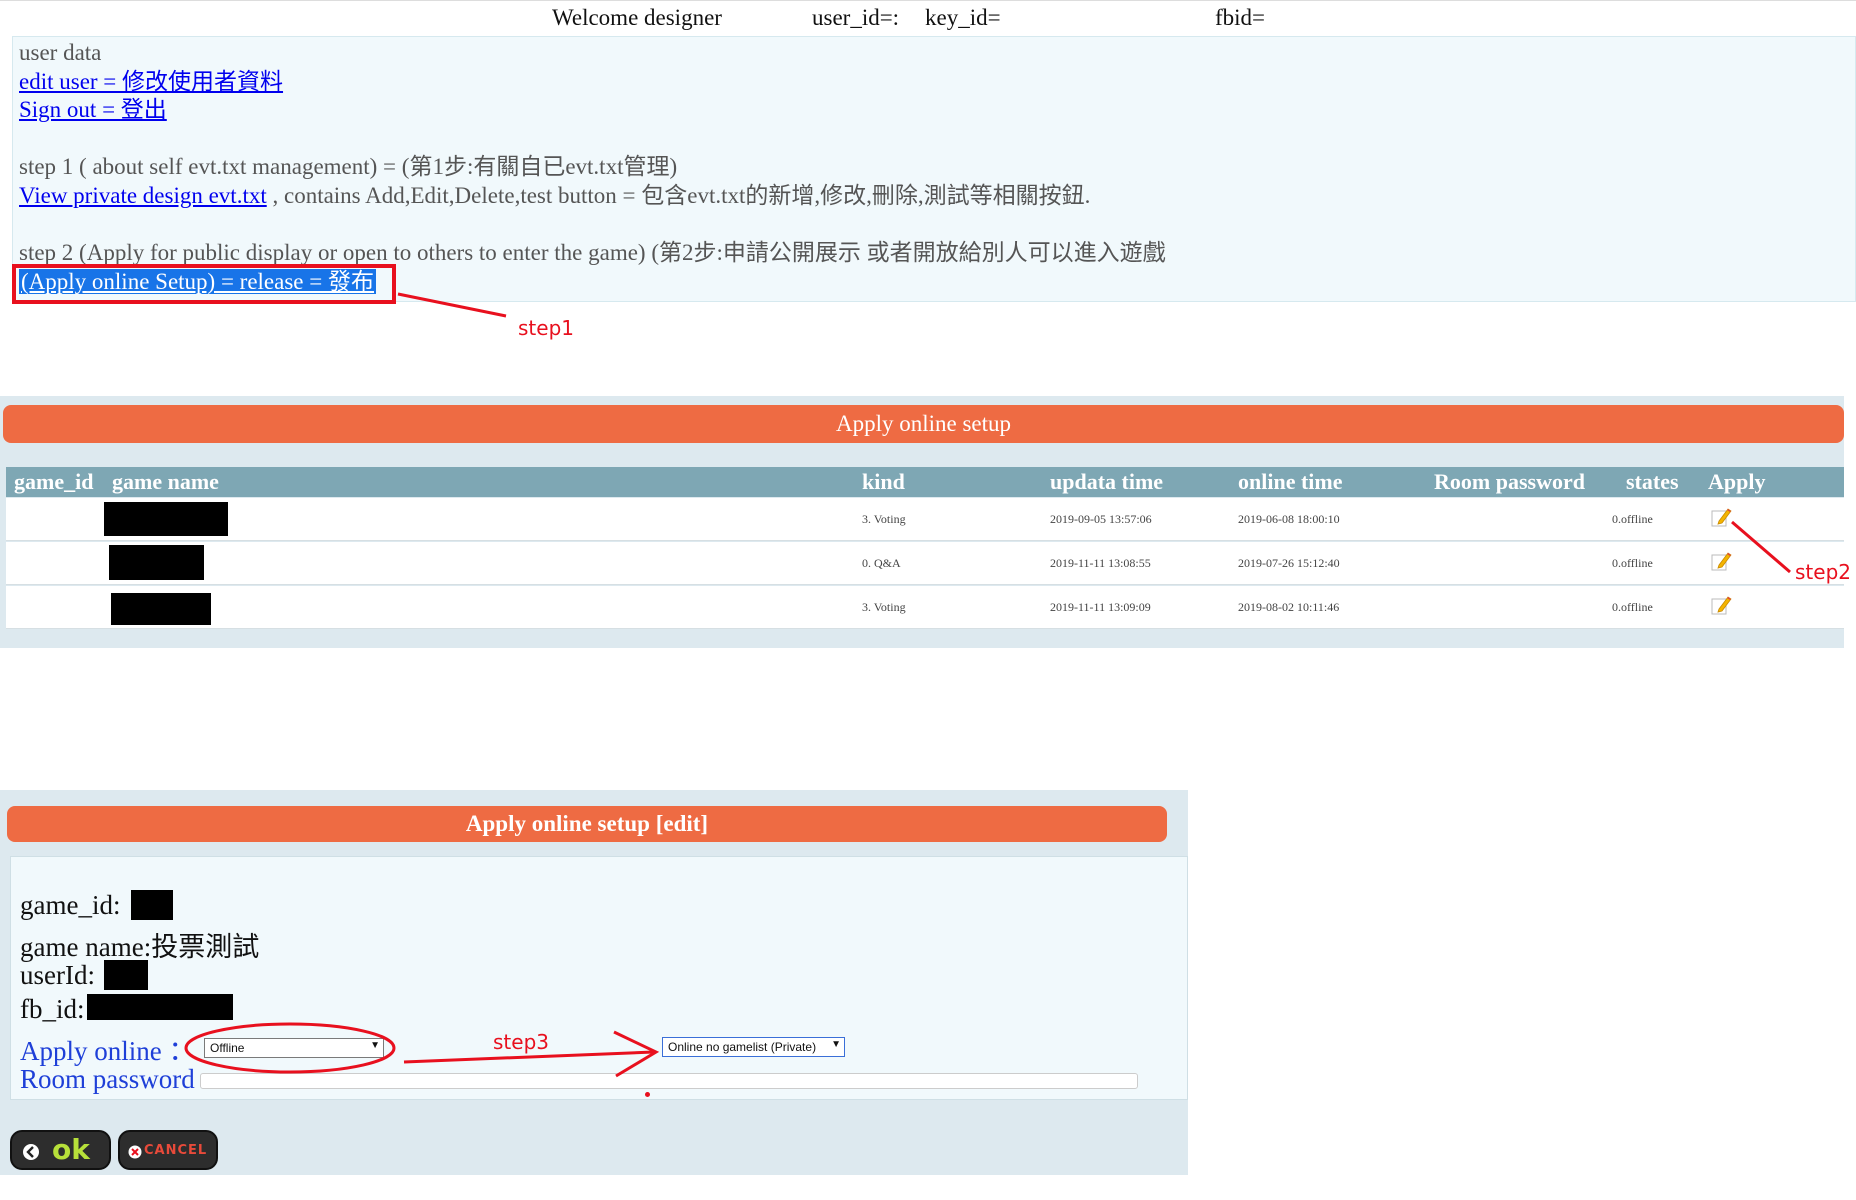 Image resolution: width=1856 pixels, height=1200 pixels. Describe the element at coordinates (856, 17) in the screenshot. I see `user-id-text: user_id=:` at that location.